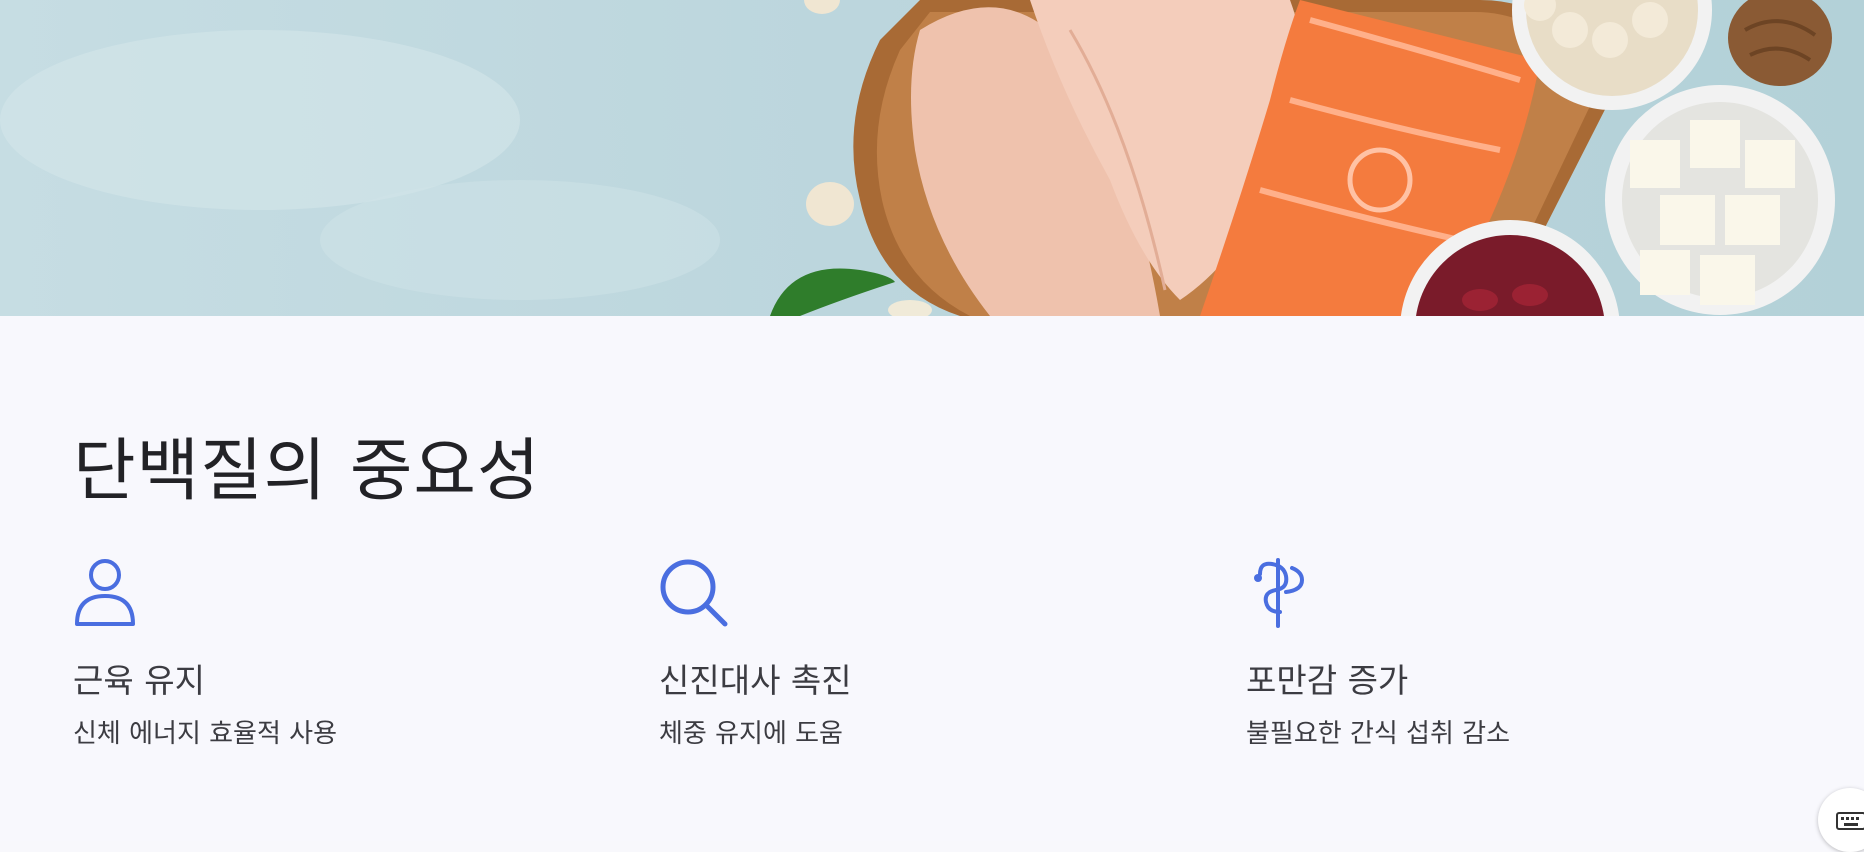 The height and width of the screenshot is (852, 1864). Describe the element at coordinates (1378, 734) in the screenshot. I see `feature-description: 불필요한 간식 섭취 감소` at that location.